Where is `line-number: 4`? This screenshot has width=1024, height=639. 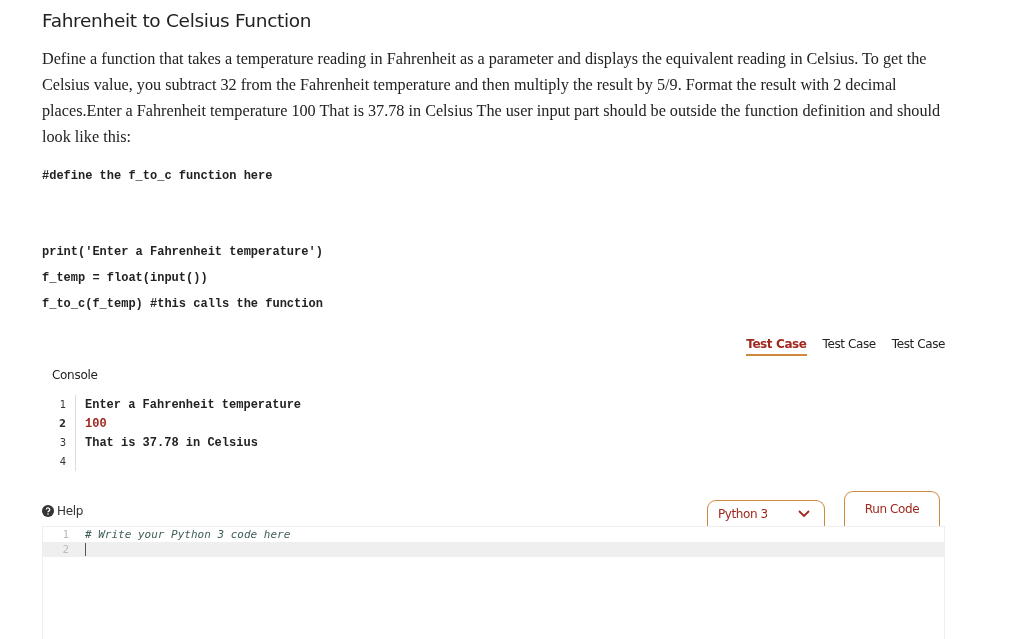
line-number: 4 is located at coordinates (64, 461).